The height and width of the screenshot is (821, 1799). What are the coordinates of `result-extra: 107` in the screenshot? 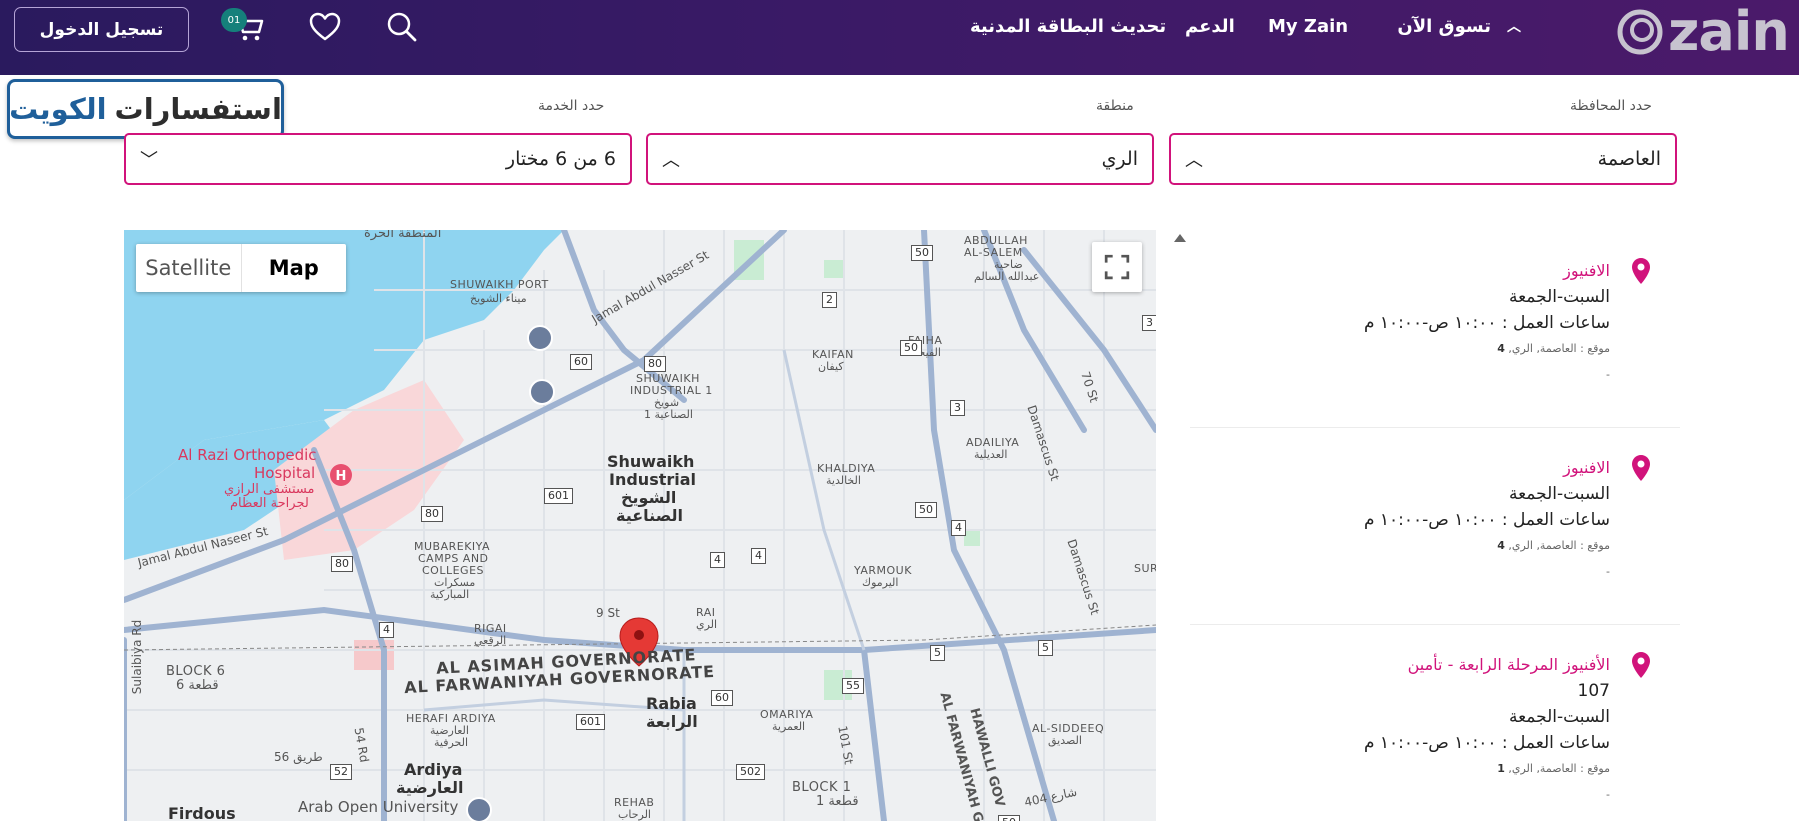 It's located at (1593, 691).